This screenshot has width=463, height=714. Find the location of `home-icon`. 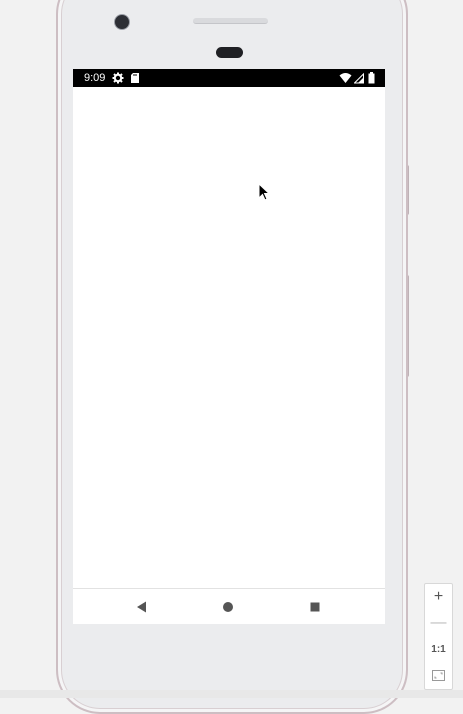

home-icon is located at coordinates (228, 607).